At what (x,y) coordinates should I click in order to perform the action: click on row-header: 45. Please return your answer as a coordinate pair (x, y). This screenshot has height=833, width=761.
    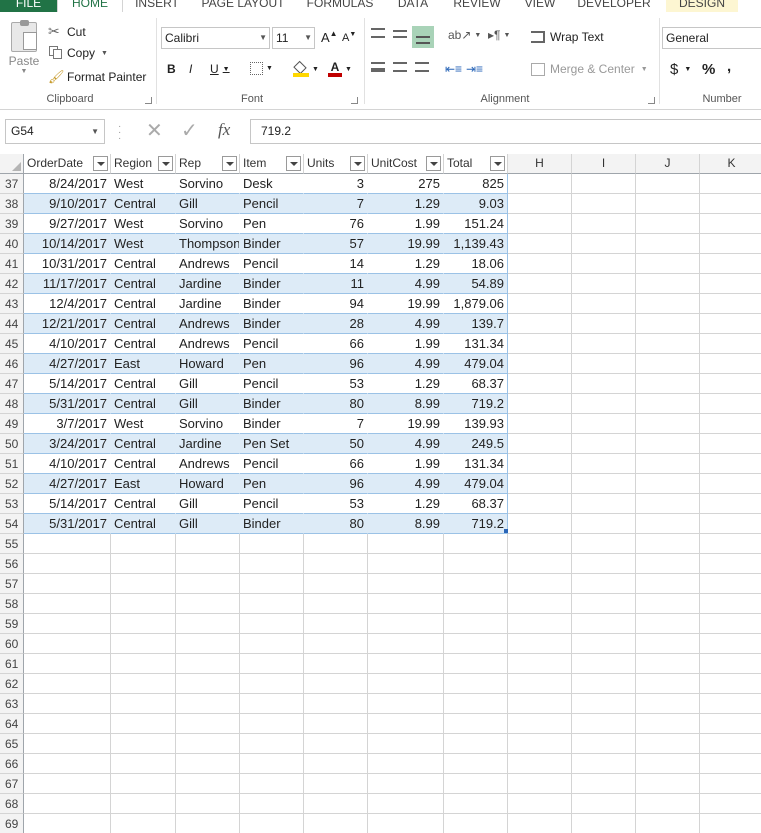
    Looking at the image, I should click on (12, 344).